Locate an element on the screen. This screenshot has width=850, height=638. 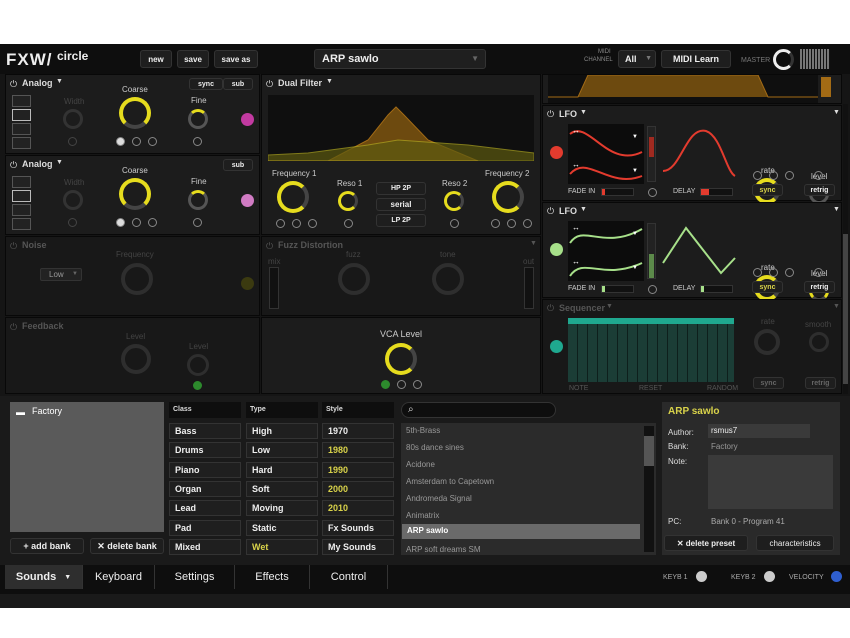
preset-item: 80s dance sines is located at coordinates (435, 447).